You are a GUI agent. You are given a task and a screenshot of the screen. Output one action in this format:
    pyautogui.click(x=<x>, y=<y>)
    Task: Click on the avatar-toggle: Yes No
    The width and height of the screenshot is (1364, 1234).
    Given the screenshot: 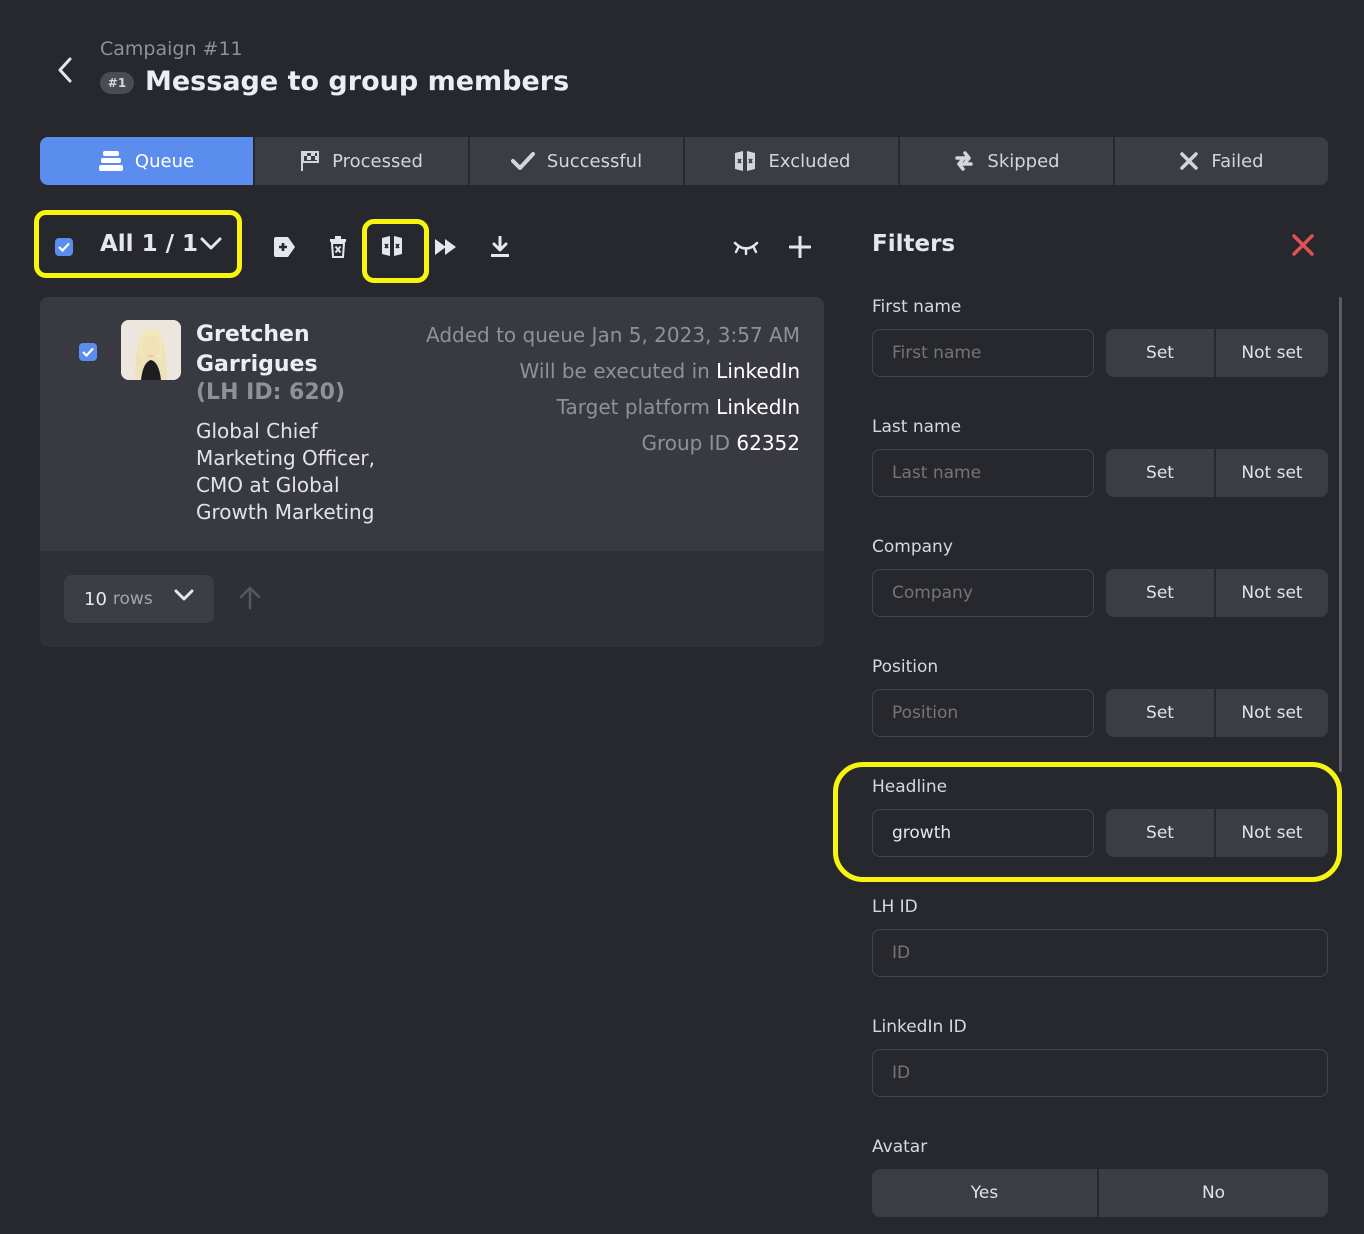 What is the action you would take?
    pyautogui.click(x=1100, y=1193)
    